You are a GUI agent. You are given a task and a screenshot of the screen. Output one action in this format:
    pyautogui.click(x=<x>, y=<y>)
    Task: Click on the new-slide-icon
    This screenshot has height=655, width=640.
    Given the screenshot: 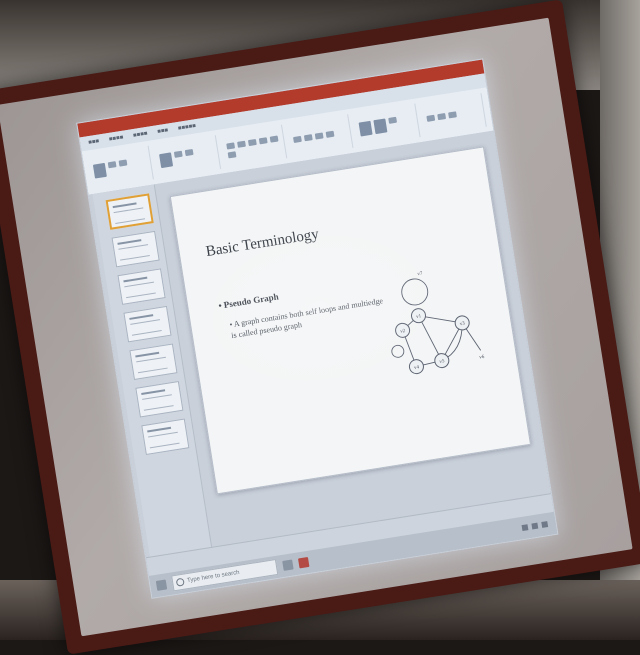 What is the action you would take?
    pyautogui.click(x=166, y=160)
    